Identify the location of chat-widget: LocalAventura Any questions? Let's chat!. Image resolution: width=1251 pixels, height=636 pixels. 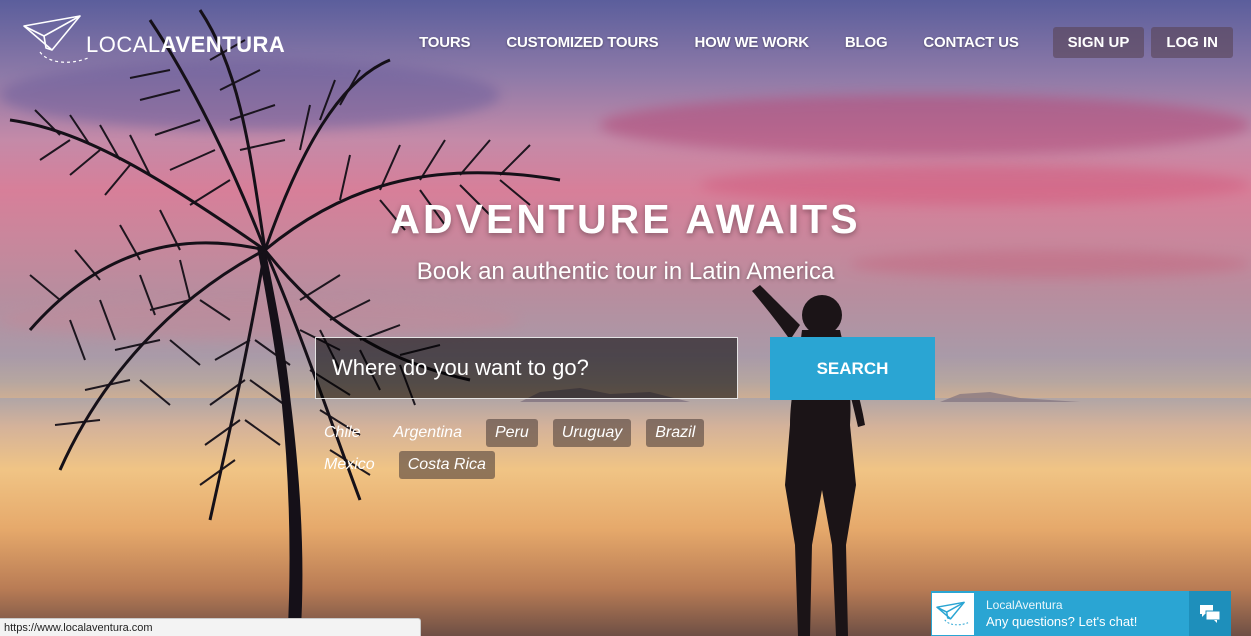
(1081, 613).